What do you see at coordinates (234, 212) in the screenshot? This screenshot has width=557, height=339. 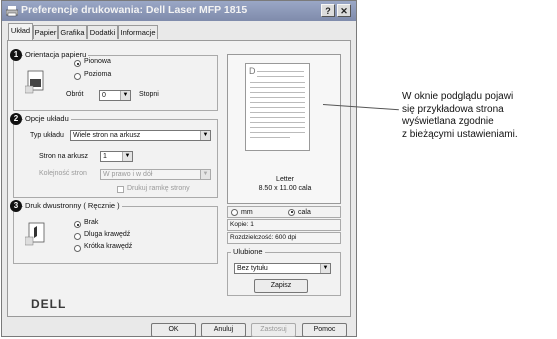 I see `unit-mm-radio` at bounding box center [234, 212].